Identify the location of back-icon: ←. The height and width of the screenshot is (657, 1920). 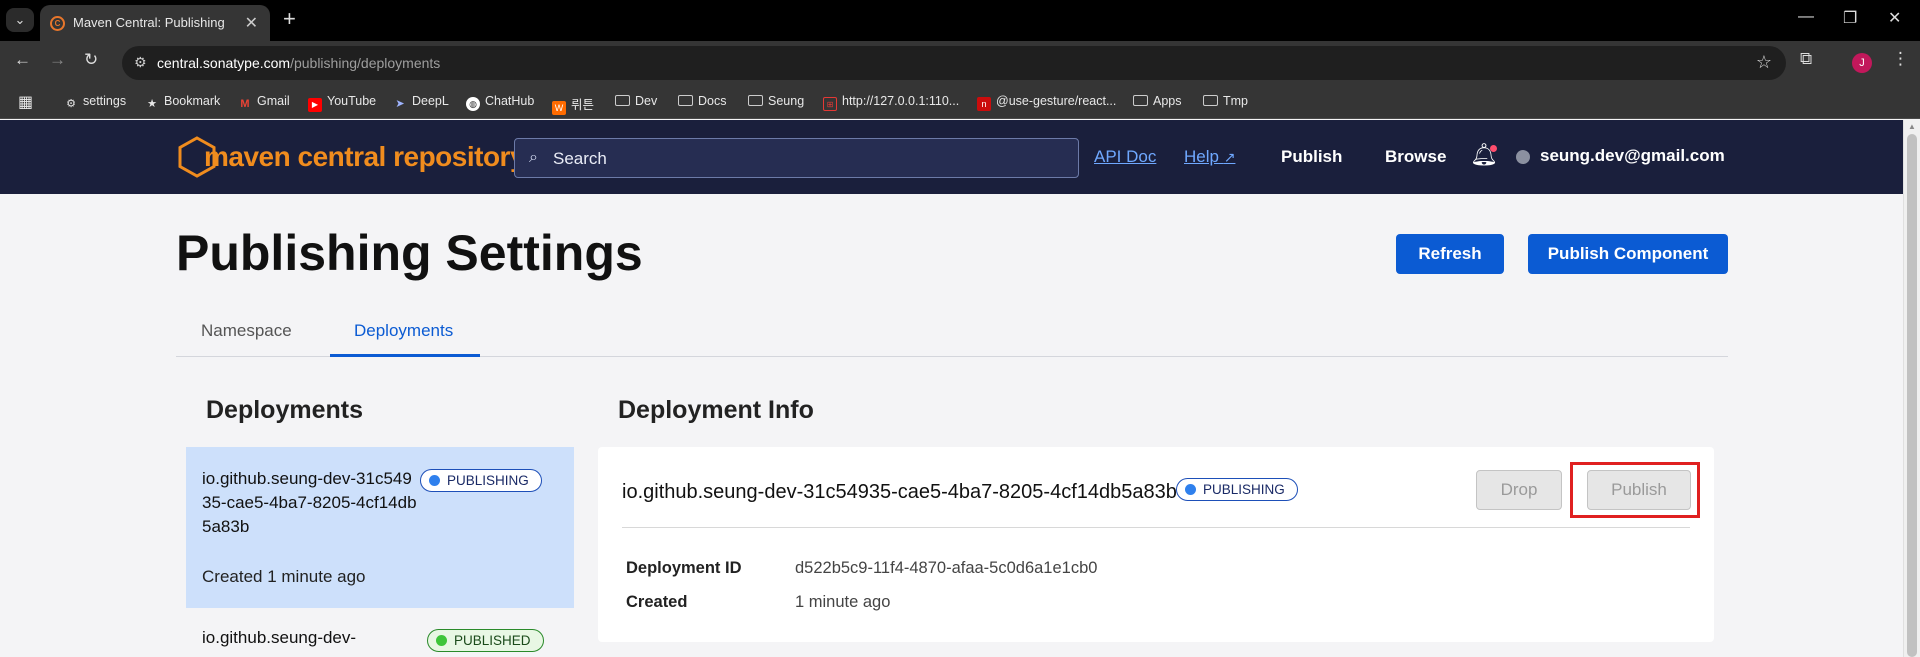
(22, 60).